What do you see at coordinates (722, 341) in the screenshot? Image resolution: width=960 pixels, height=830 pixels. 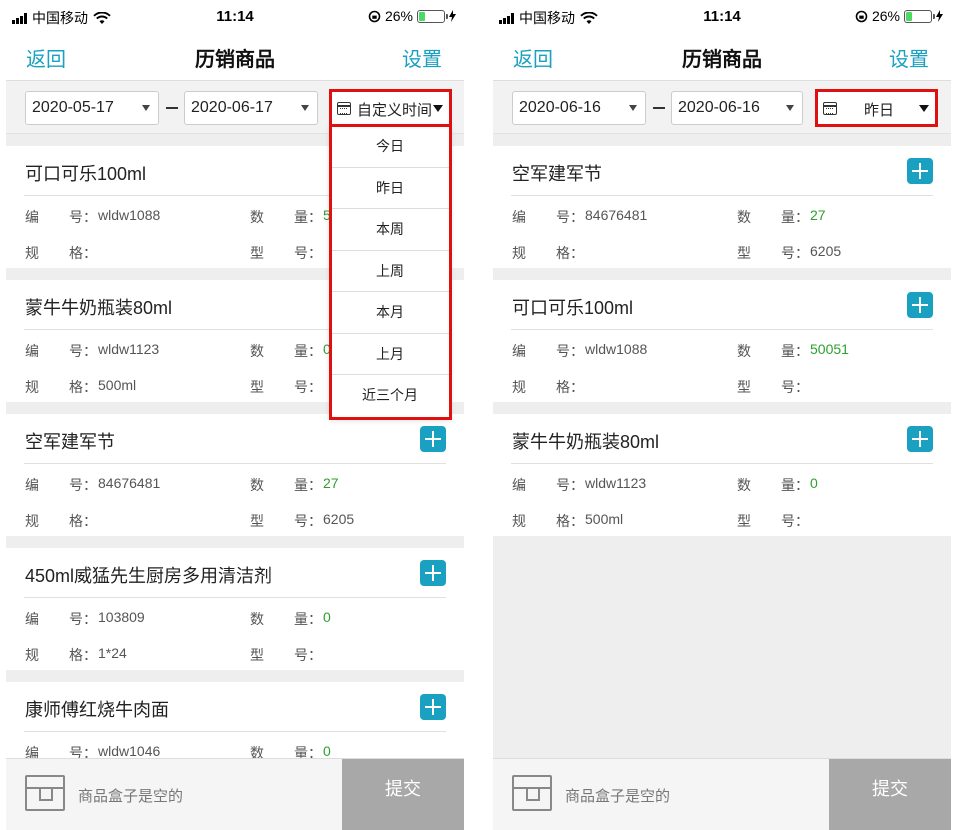 I see `product-card: 可口可乐100ml 编号： wldw1088 数量： 50051 规格： 型号：` at bounding box center [722, 341].